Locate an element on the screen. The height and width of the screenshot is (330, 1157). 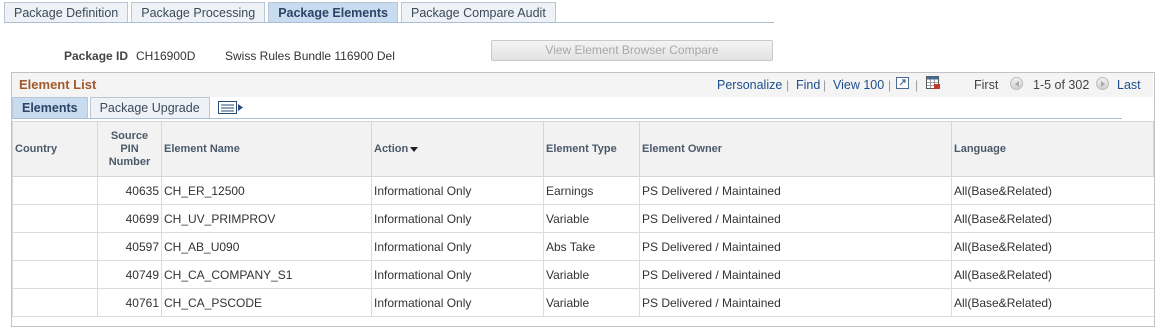
grid-tabs: Elements Package Upgrade is located at coordinates (111, 107).